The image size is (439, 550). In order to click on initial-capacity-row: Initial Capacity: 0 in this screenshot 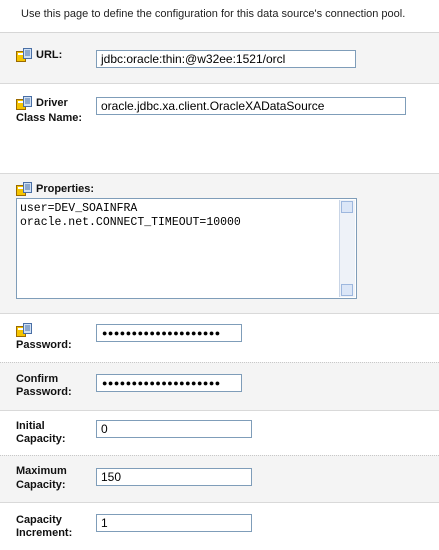, I will do `click(219, 432)`.